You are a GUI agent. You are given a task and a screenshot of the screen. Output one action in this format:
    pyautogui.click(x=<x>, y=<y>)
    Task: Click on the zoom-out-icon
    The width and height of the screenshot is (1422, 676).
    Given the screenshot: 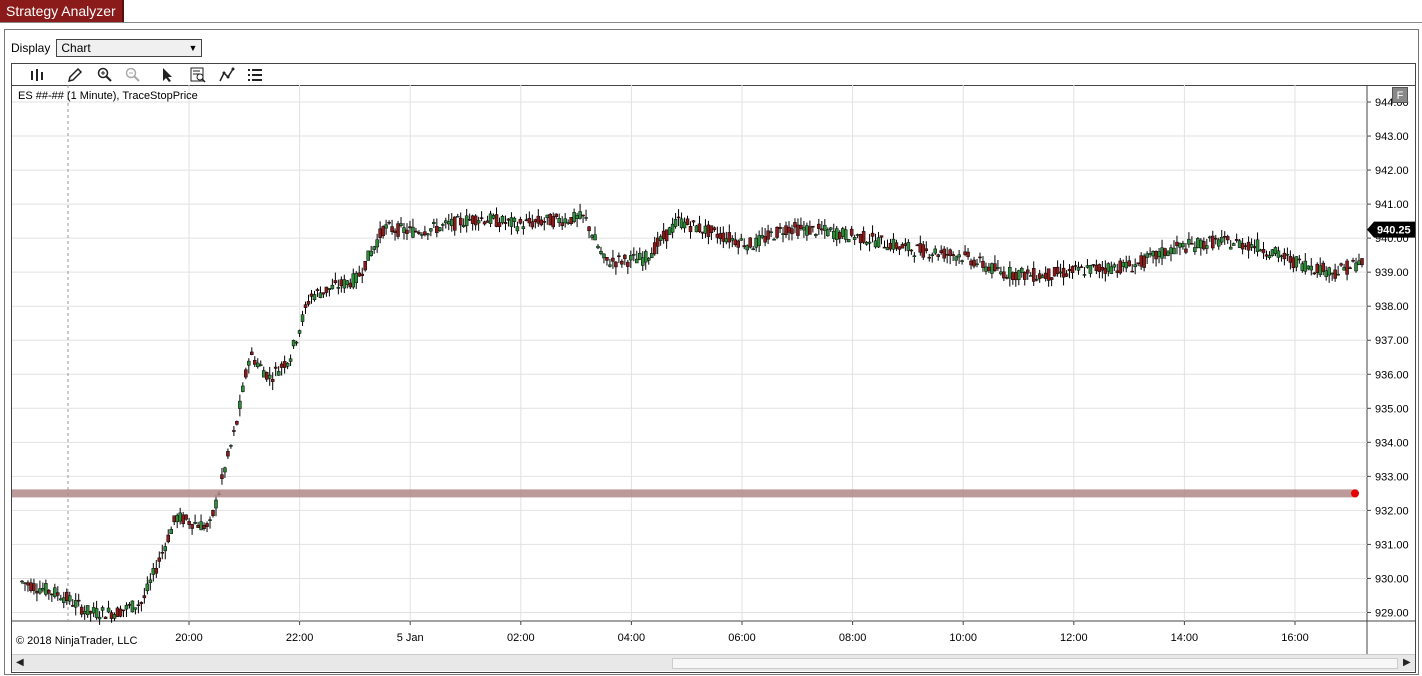 What is the action you would take?
    pyautogui.click(x=133, y=74)
    